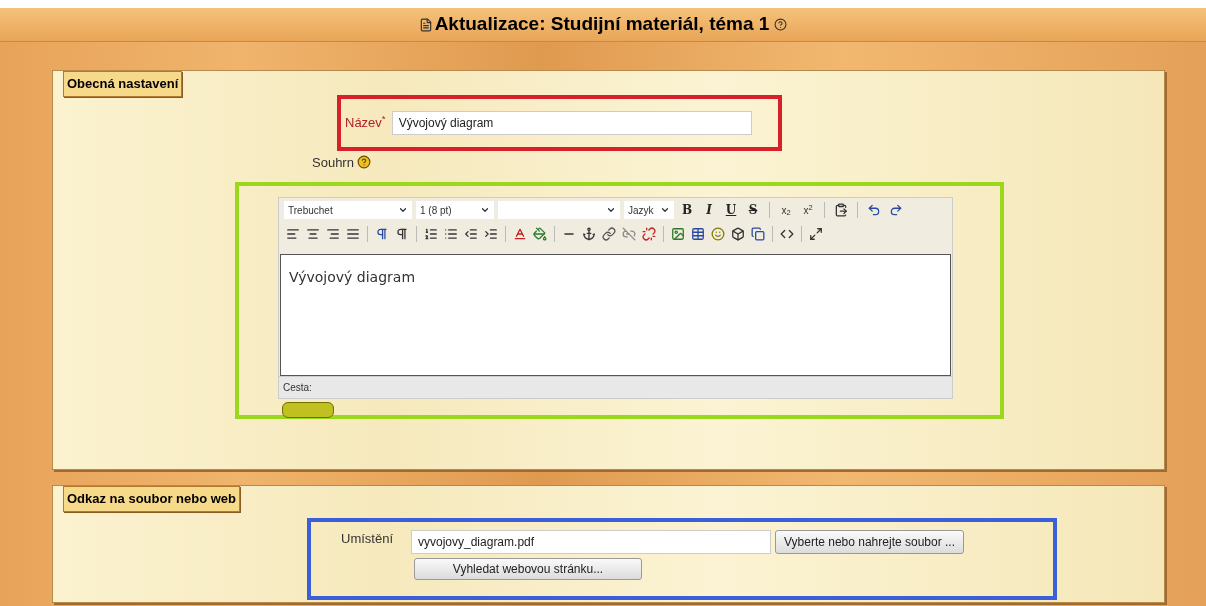  Describe the element at coordinates (816, 234) in the screenshot. I see `fullscreen-icon` at that location.